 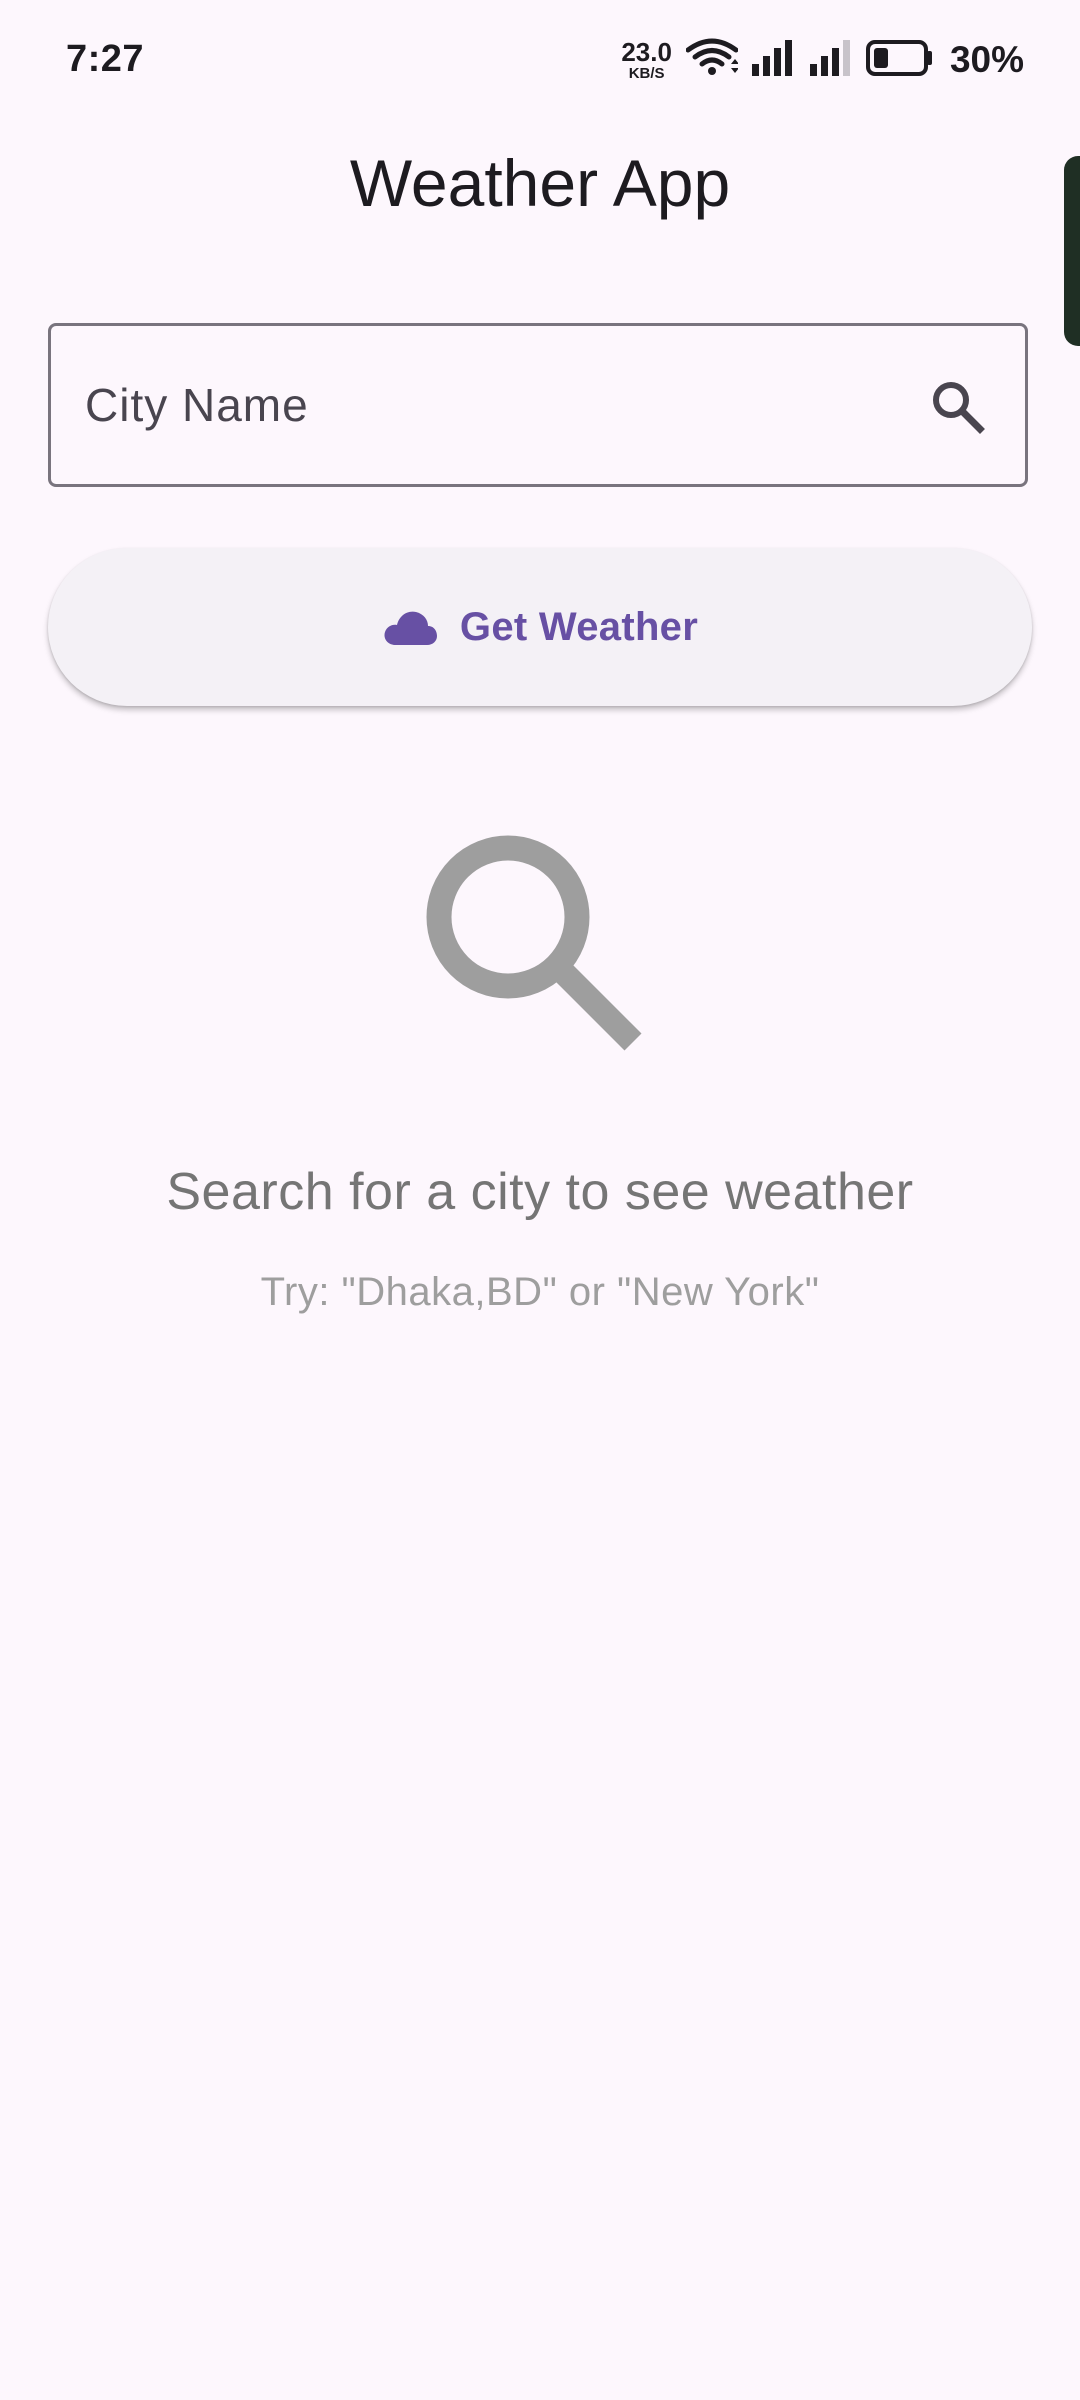 What do you see at coordinates (105, 59) in the screenshot?
I see `status-time: 7:27` at bounding box center [105, 59].